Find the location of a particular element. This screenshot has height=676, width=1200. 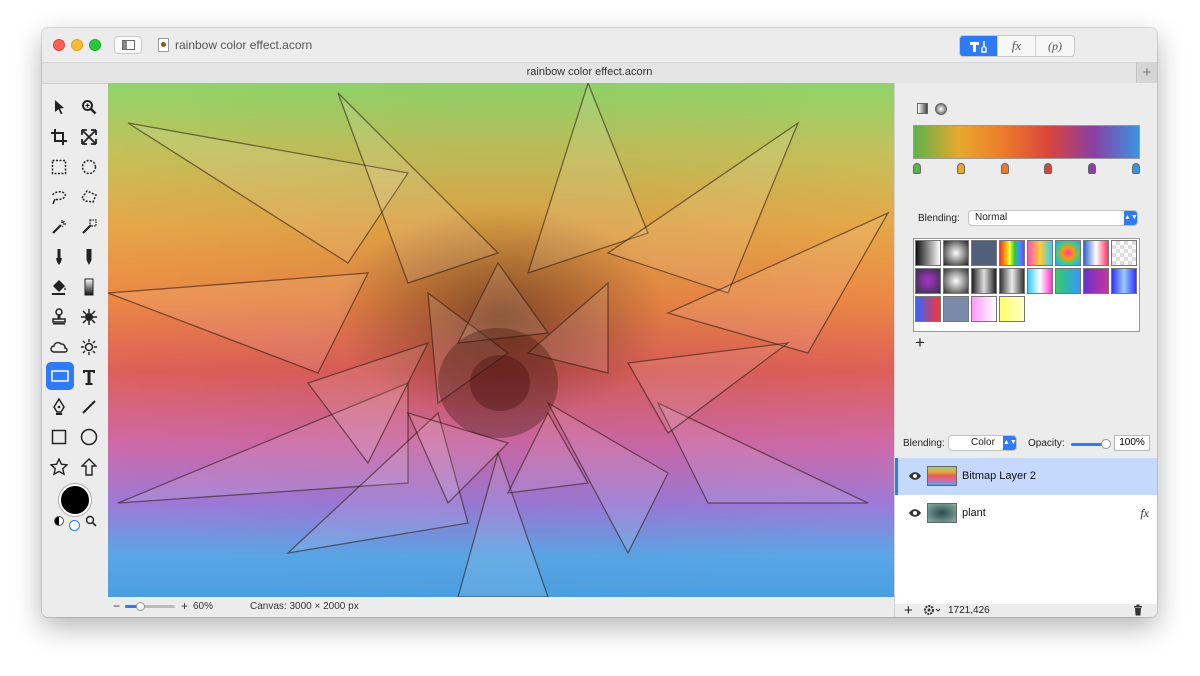

gradient-rect-icon is located at coordinates (60, 376).